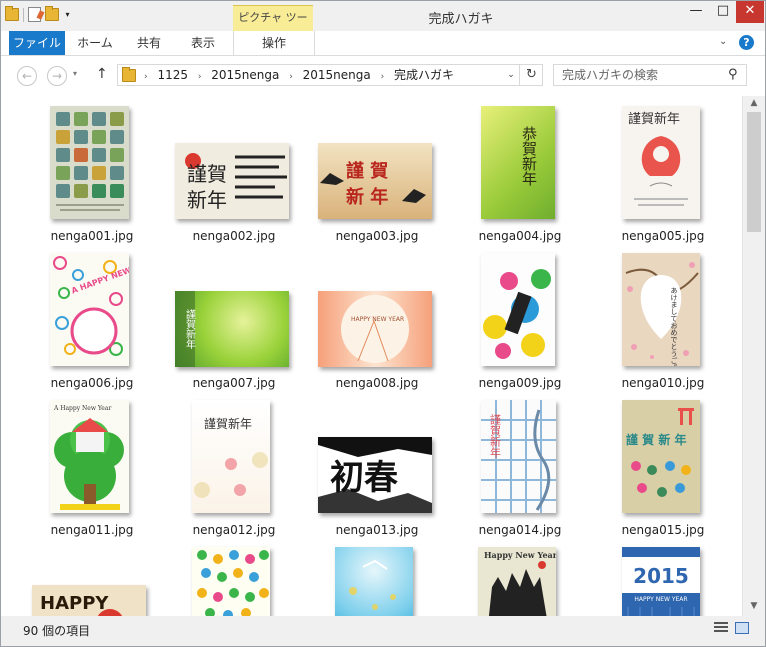 The image size is (766, 647). Describe the element at coordinates (207, 174) in the screenshot. I see `thumb-text: 謹賀` at that location.